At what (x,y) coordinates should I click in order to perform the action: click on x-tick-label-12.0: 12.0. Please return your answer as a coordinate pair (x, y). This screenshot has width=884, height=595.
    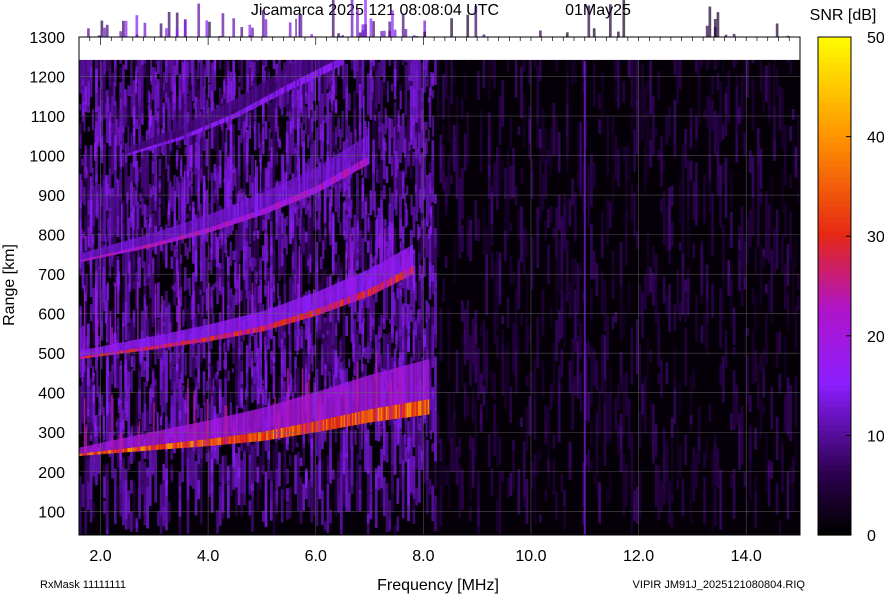
    Looking at the image, I should click on (638, 556).